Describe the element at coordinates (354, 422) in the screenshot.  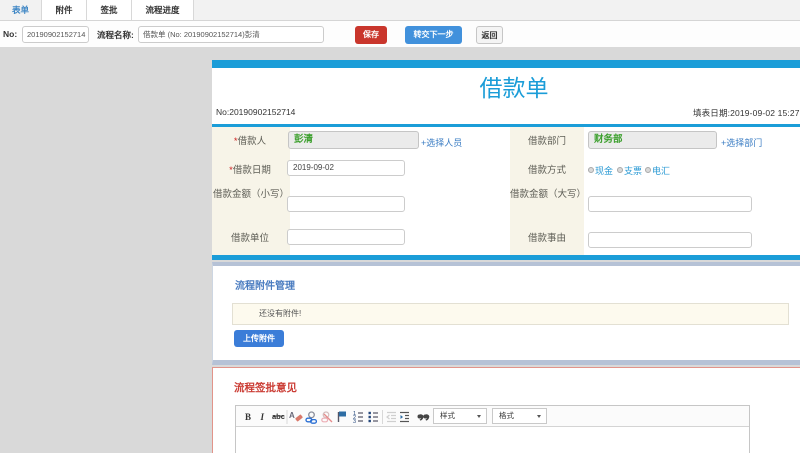
I see `svg-text: 3` at that location.